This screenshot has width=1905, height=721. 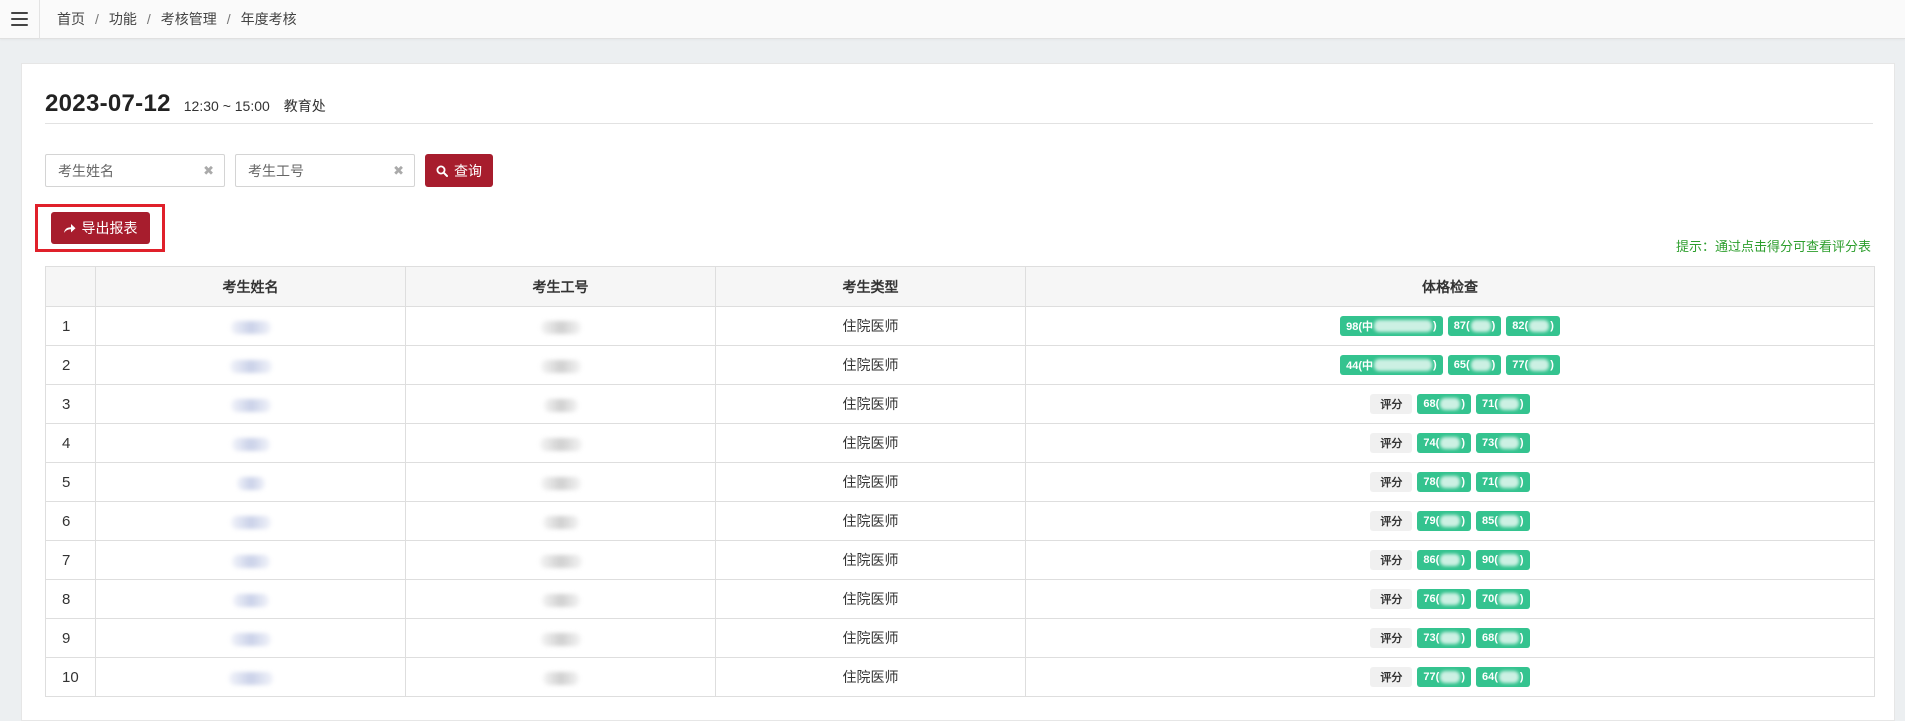 I want to click on score-chip: 79(), so click(x=1444, y=521).